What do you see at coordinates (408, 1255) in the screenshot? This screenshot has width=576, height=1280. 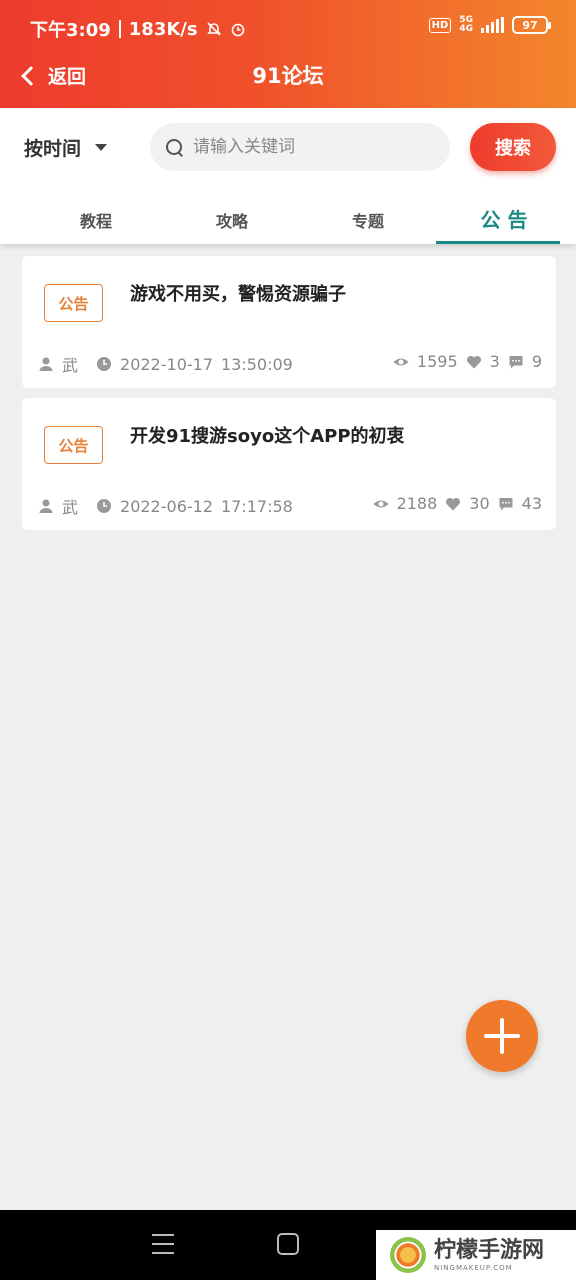 I see `lemon-logo-icon` at bounding box center [408, 1255].